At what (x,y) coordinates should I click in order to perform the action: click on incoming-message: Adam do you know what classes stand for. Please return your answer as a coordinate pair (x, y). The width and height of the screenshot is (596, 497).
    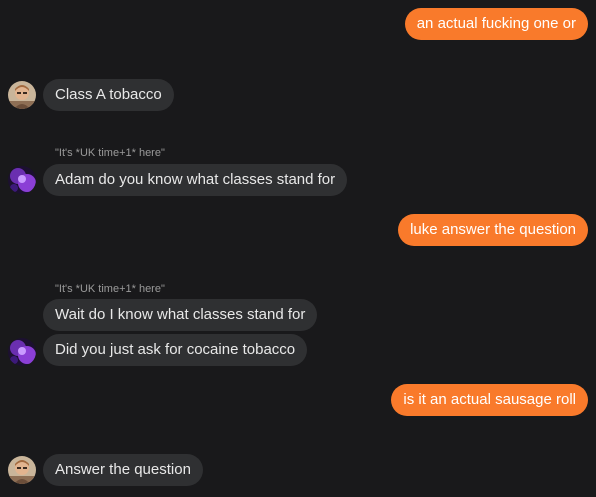
    Looking at the image, I should click on (195, 180).